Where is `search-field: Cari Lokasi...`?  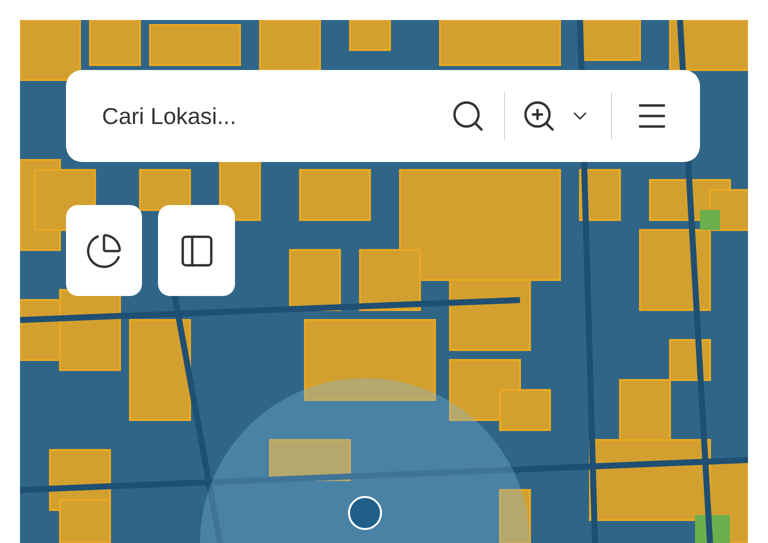
search-field: Cari Lokasi... is located at coordinates (273, 116).